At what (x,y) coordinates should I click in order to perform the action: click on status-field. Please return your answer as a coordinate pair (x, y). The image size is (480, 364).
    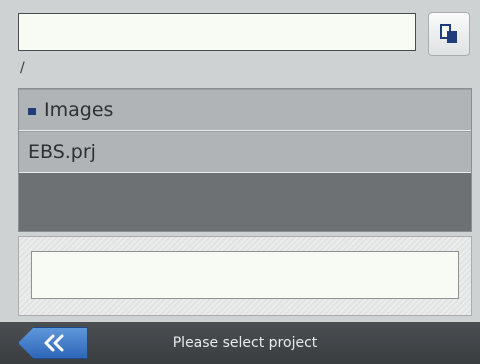
    Looking at the image, I should click on (245, 275).